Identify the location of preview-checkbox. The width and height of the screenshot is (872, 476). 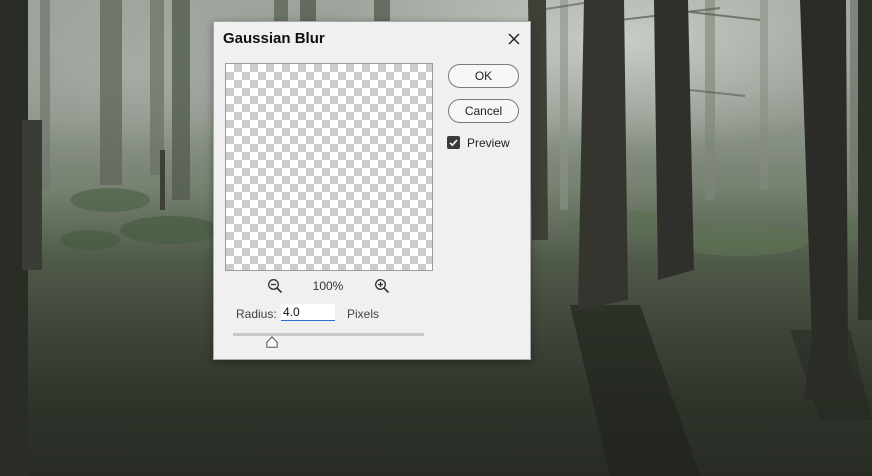
(453, 142).